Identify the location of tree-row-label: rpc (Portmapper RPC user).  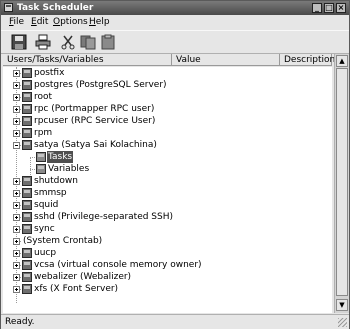
(94, 109).